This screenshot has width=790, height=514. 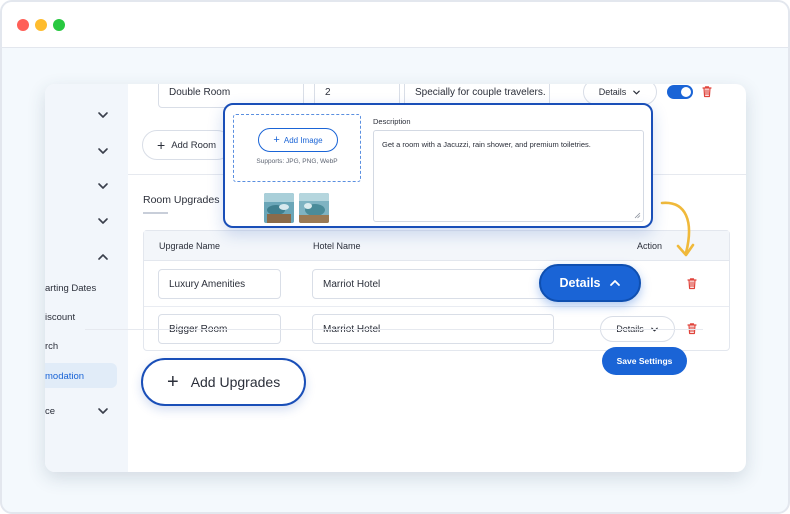 What do you see at coordinates (155, 213) in the screenshot?
I see `section-title-underline` at bounding box center [155, 213].